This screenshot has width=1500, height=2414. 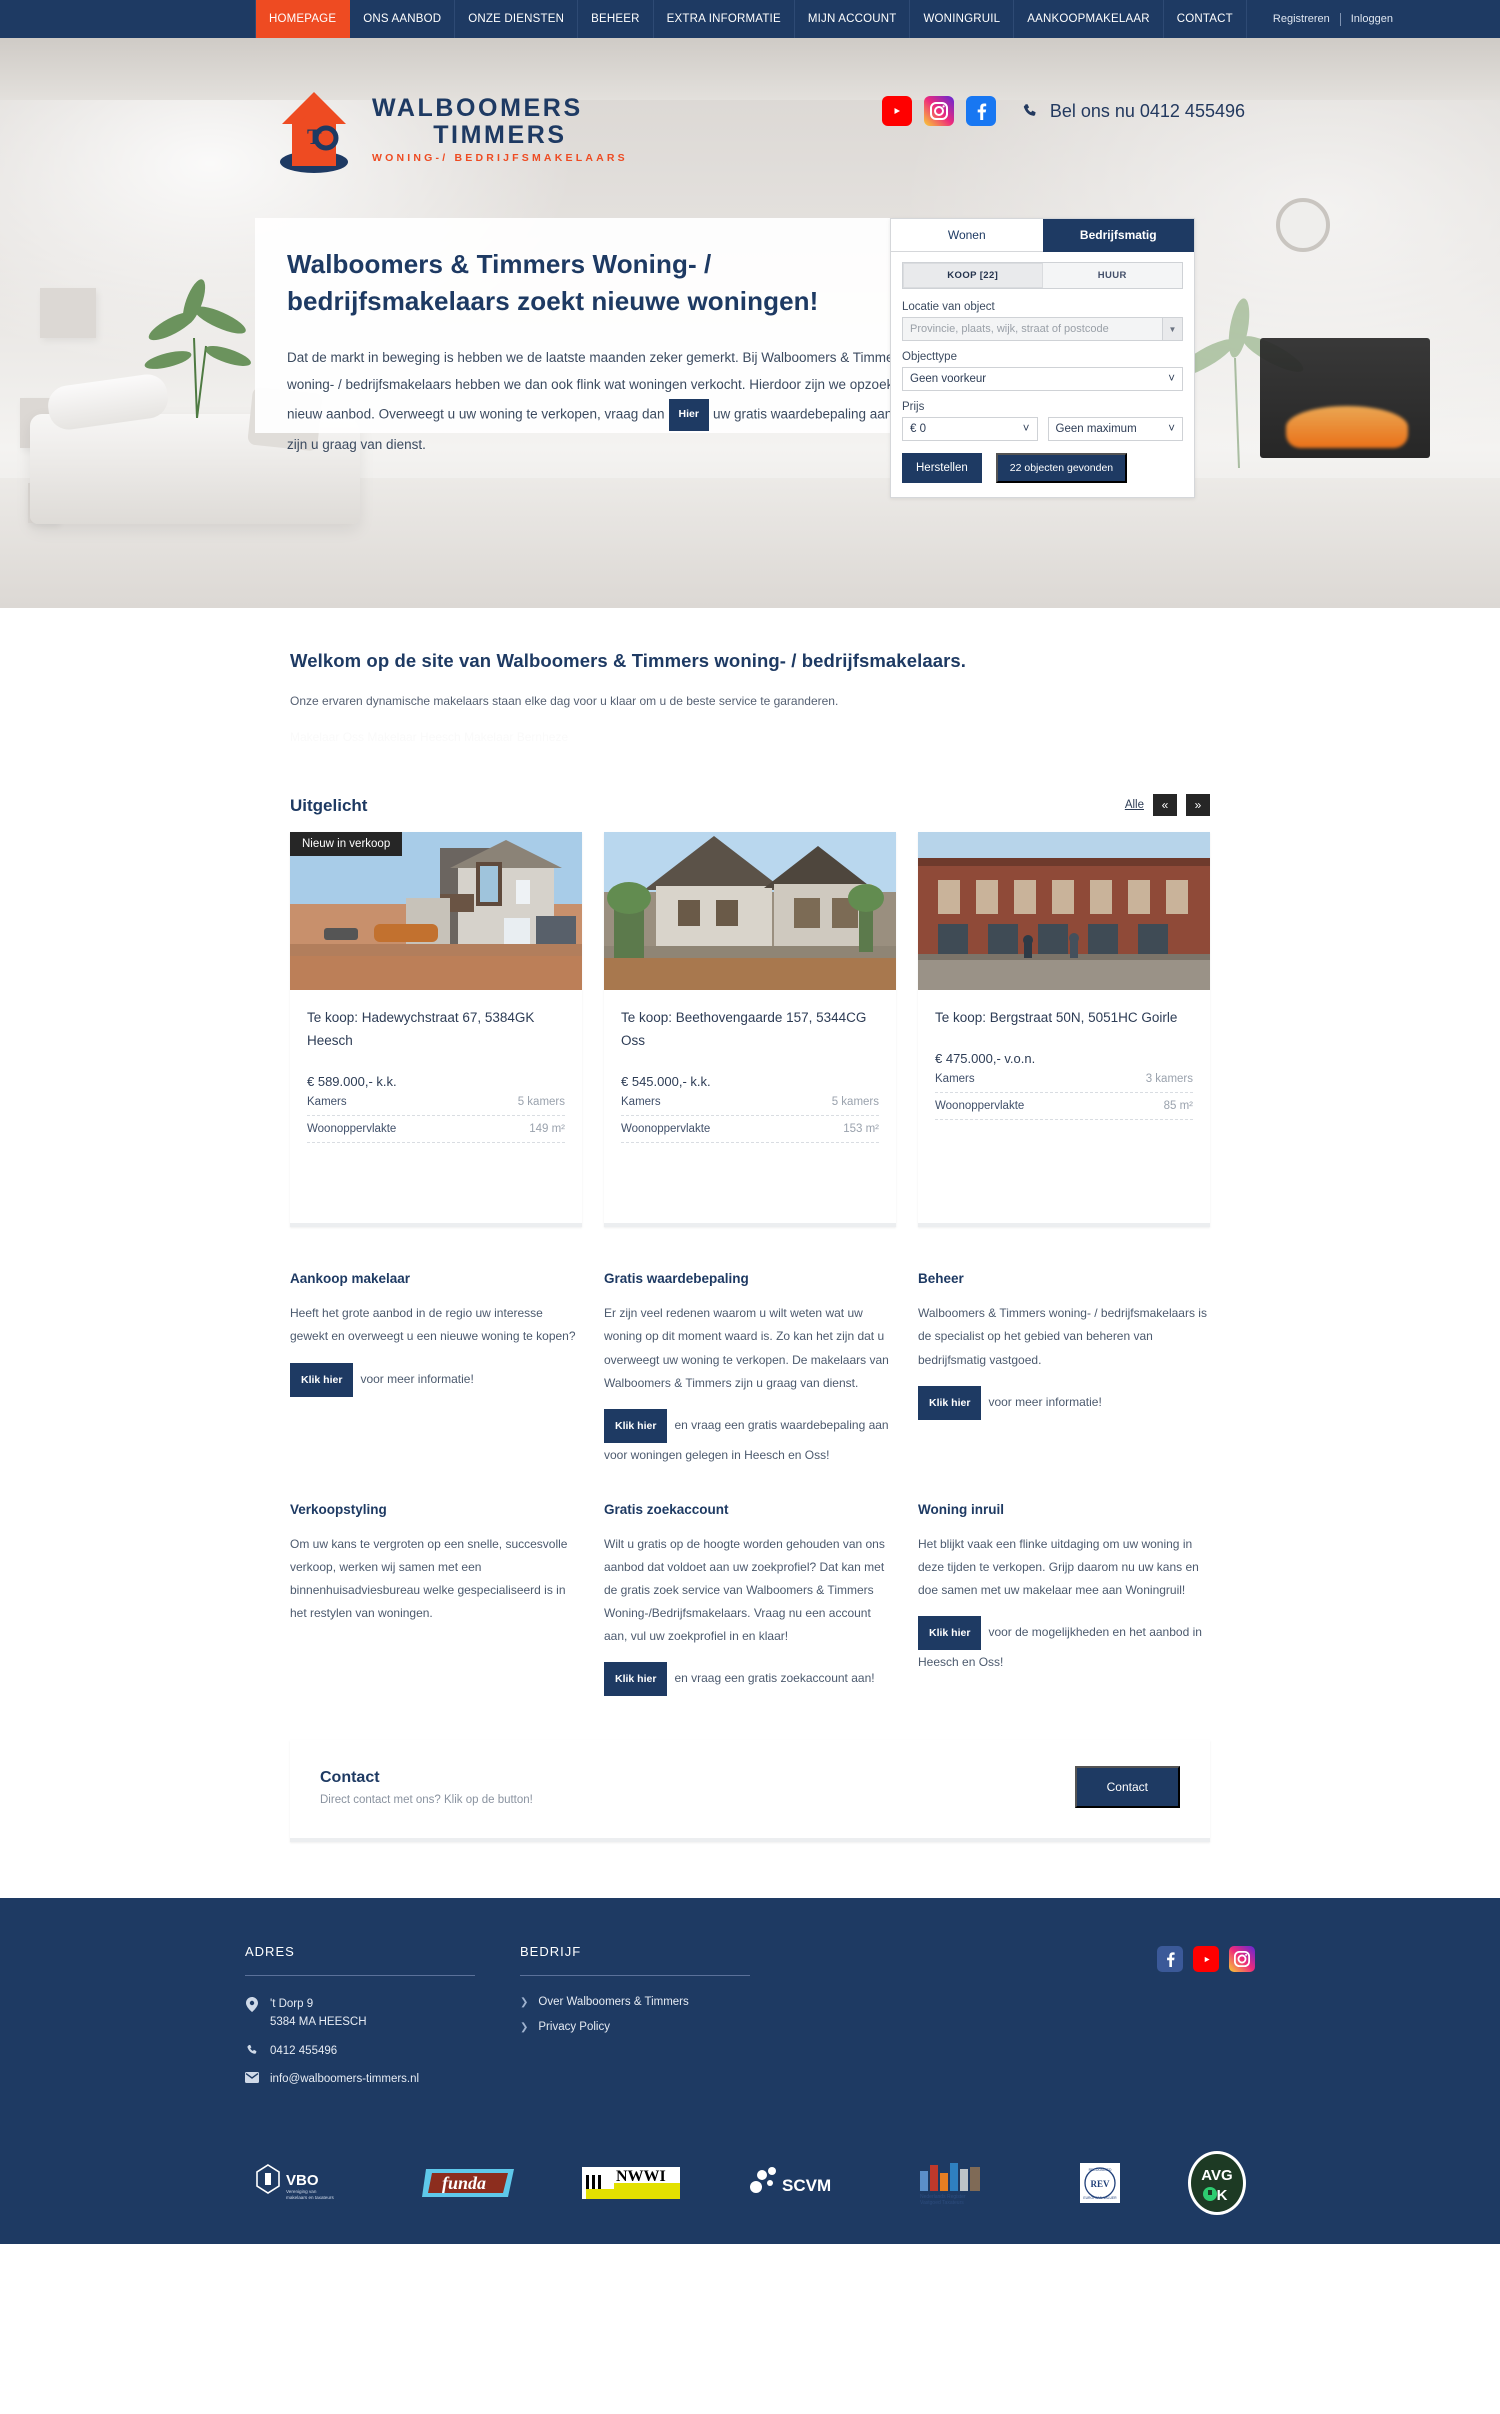 What do you see at coordinates (1134, 805) in the screenshot?
I see `all-listings-link: Alle` at bounding box center [1134, 805].